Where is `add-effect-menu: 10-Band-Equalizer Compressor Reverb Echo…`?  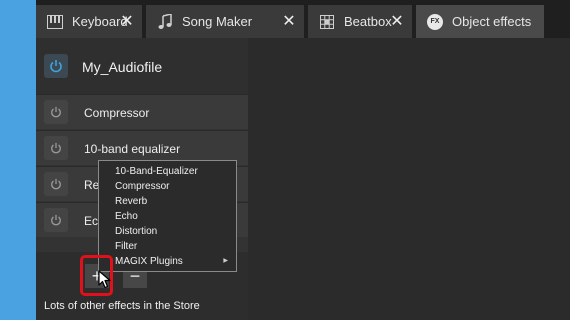 add-effect-menu: 10-Band-Equalizer Compressor Reverb Echo… is located at coordinates (167, 216).